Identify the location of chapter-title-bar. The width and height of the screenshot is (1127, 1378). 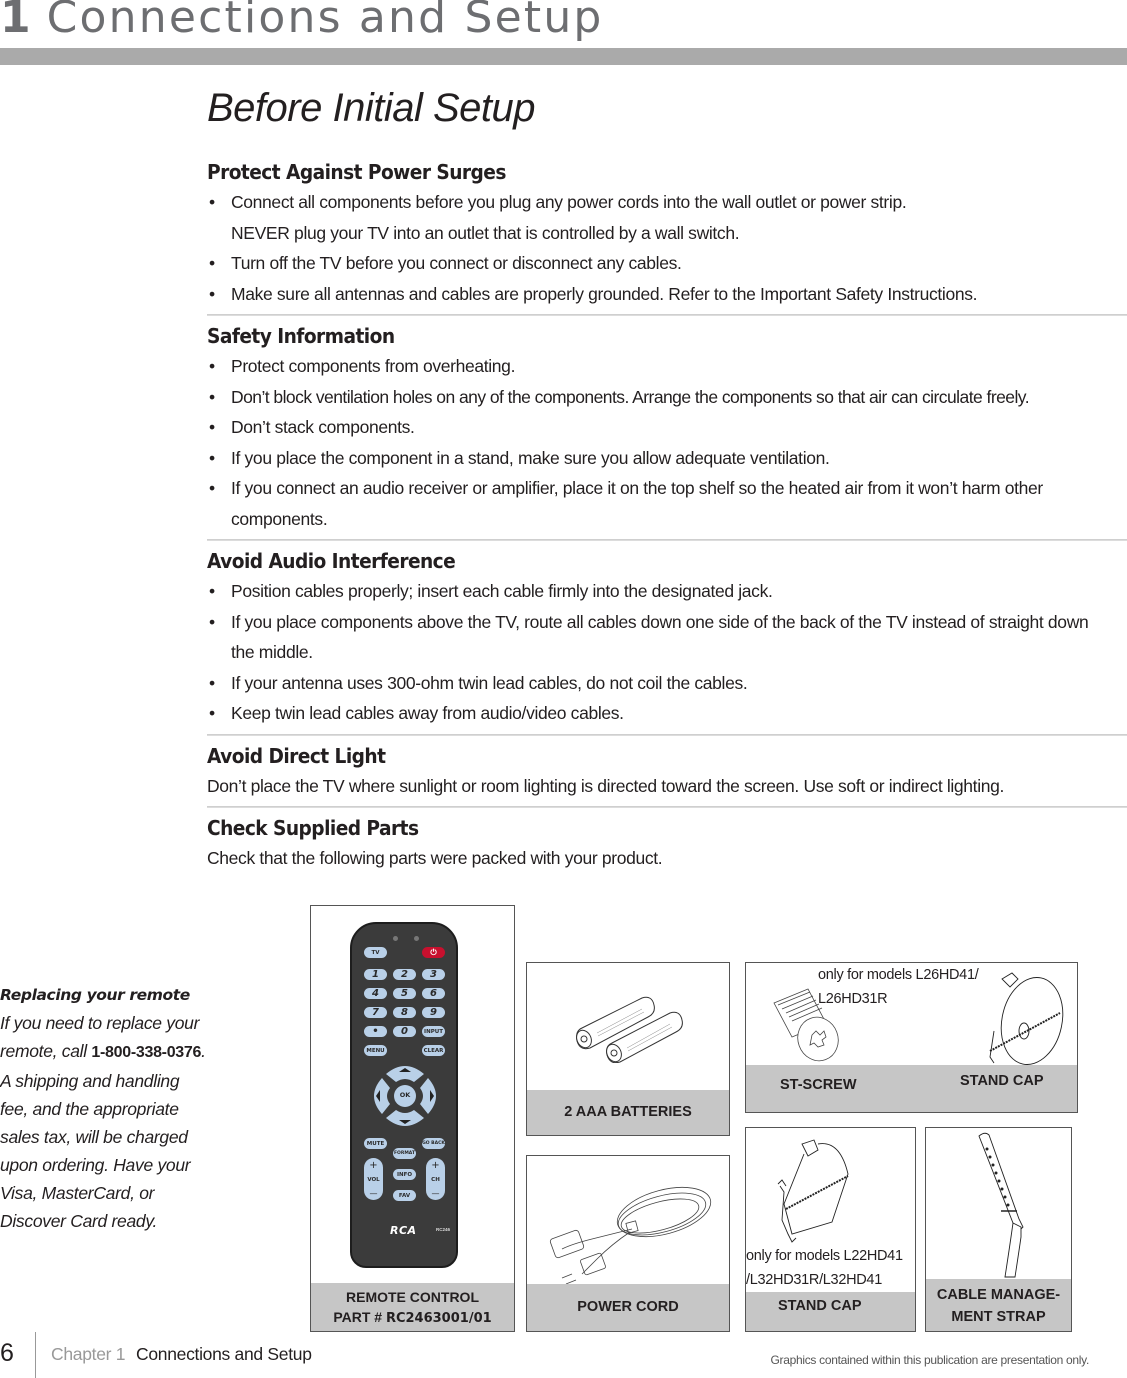
(563, 56).